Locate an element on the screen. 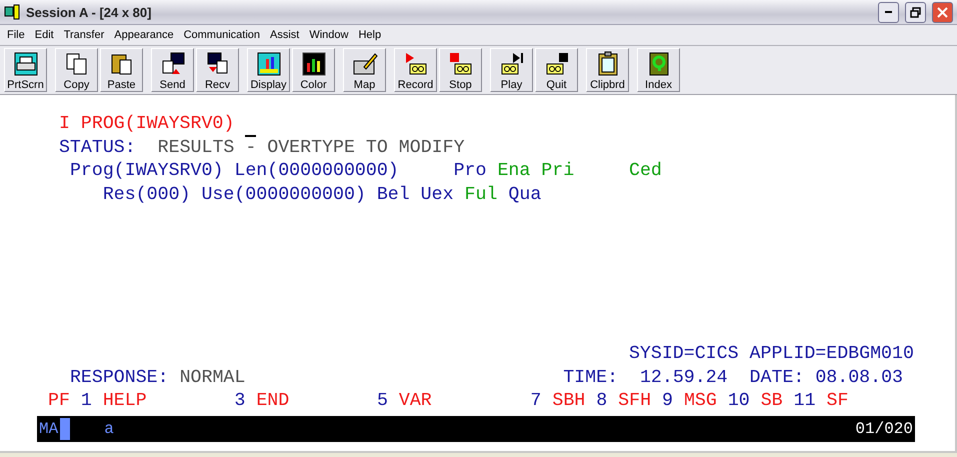 This screenshot has width=957, height=457. toolbar-button: PrtScrn is located at coordinates (25, 70).